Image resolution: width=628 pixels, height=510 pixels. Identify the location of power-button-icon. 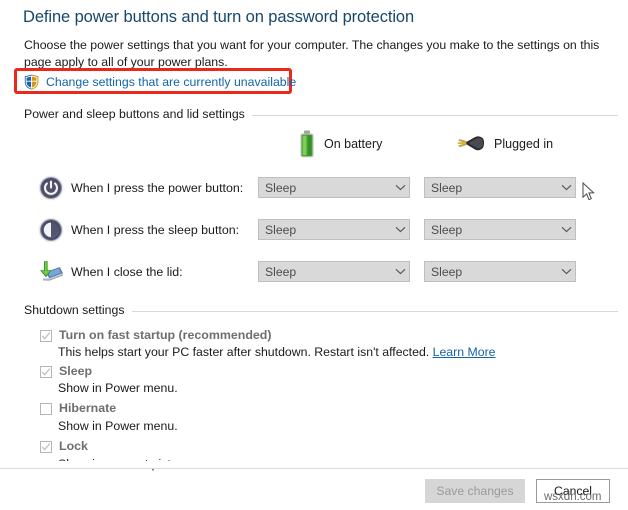
(51, 188).